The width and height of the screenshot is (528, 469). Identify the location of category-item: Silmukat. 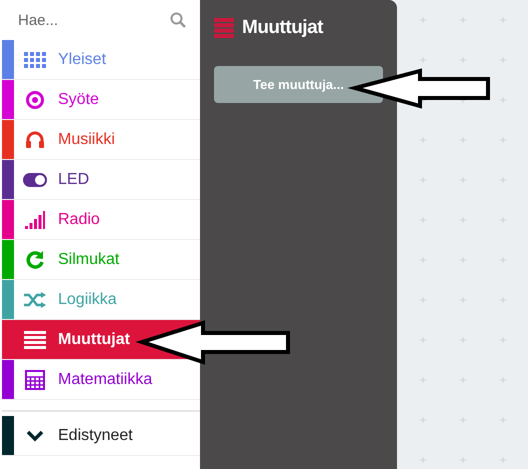
(101, 260).